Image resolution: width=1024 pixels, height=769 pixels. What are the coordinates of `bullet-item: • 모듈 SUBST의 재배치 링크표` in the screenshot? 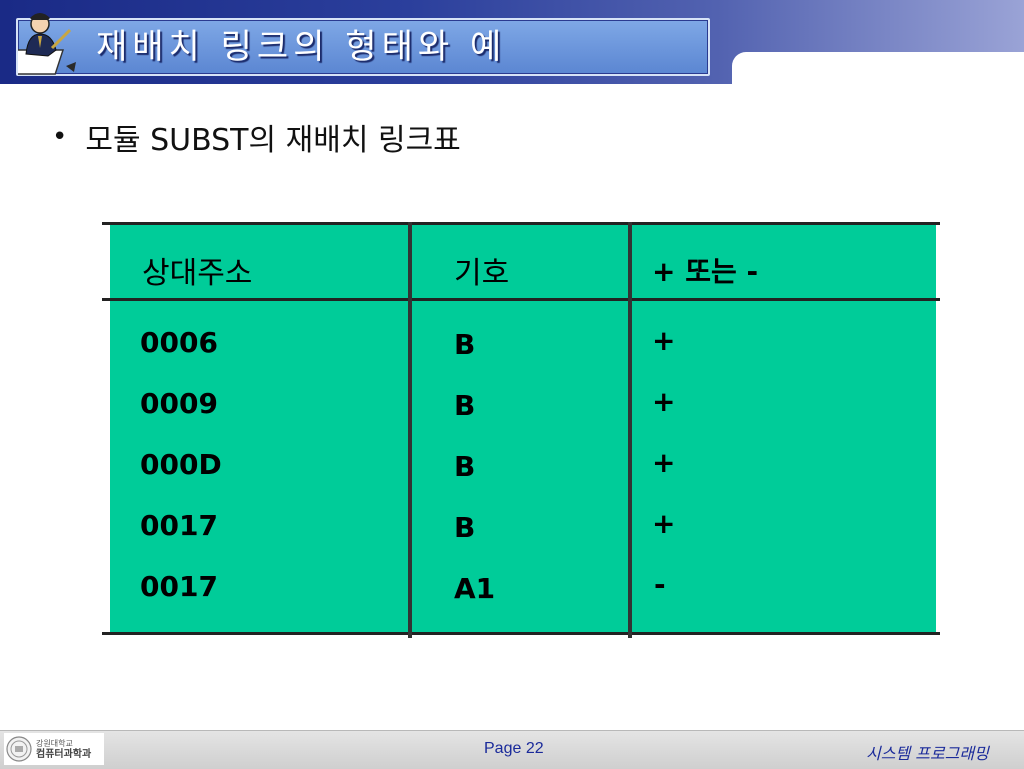 It's located at (256, 137).